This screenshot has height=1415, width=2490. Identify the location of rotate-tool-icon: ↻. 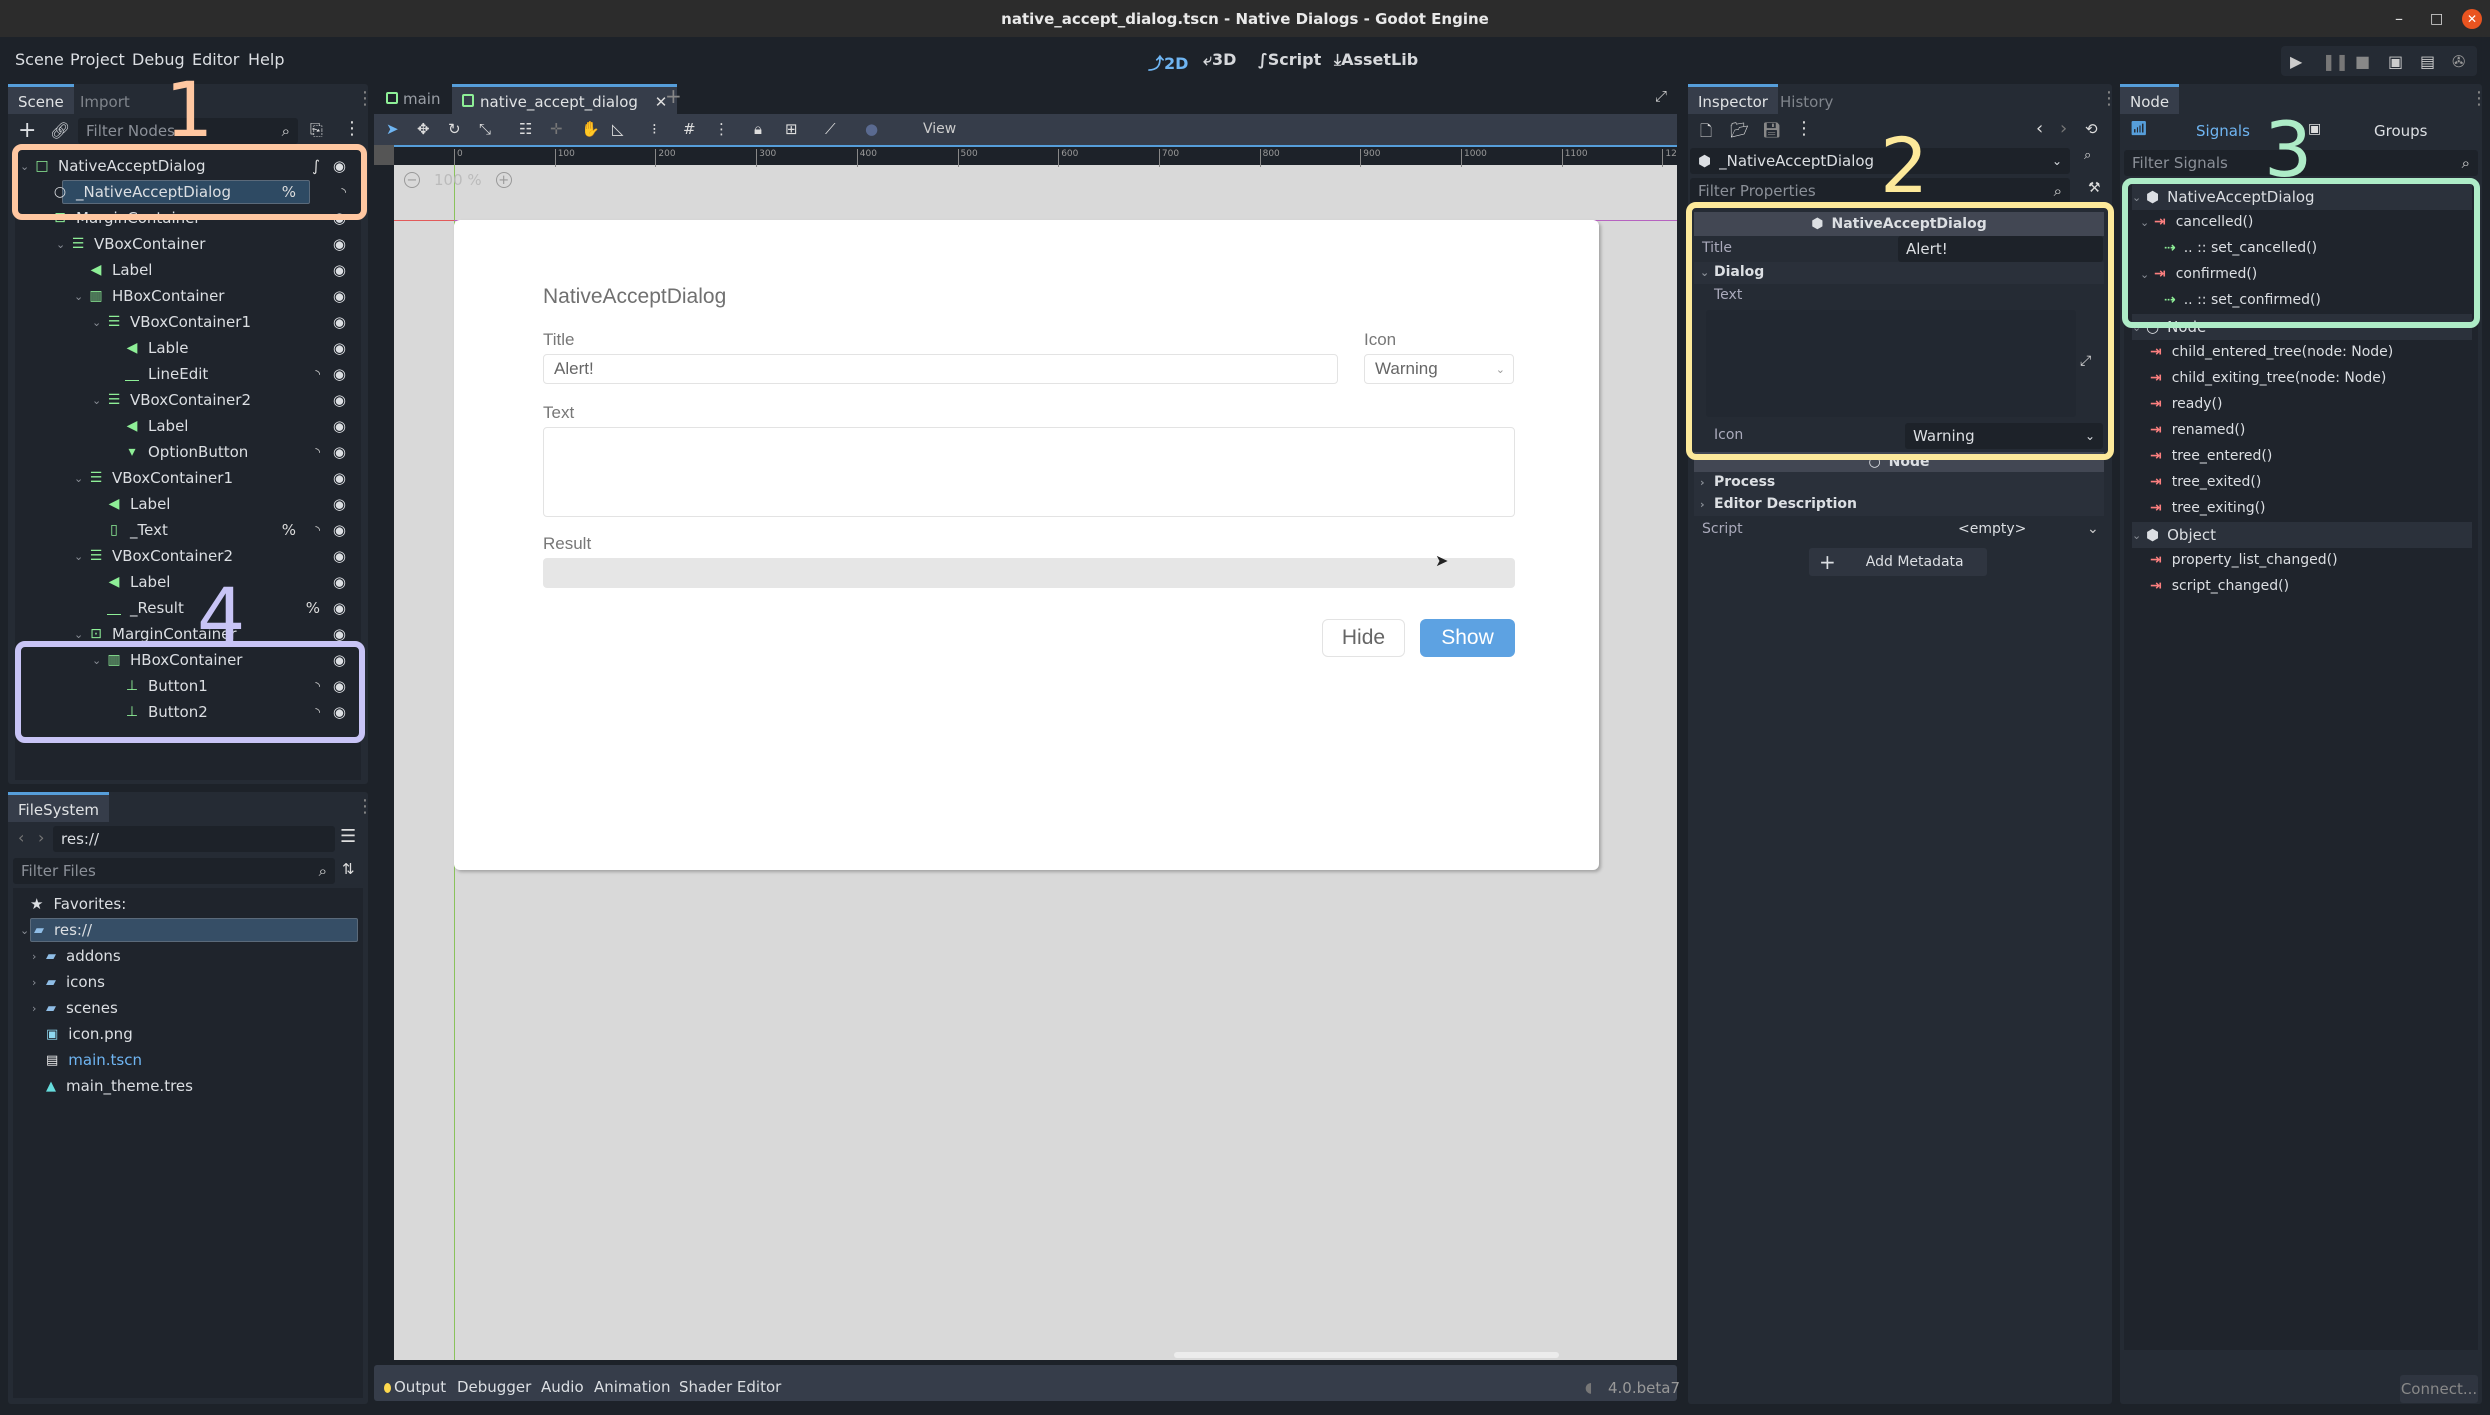
(454, 129).